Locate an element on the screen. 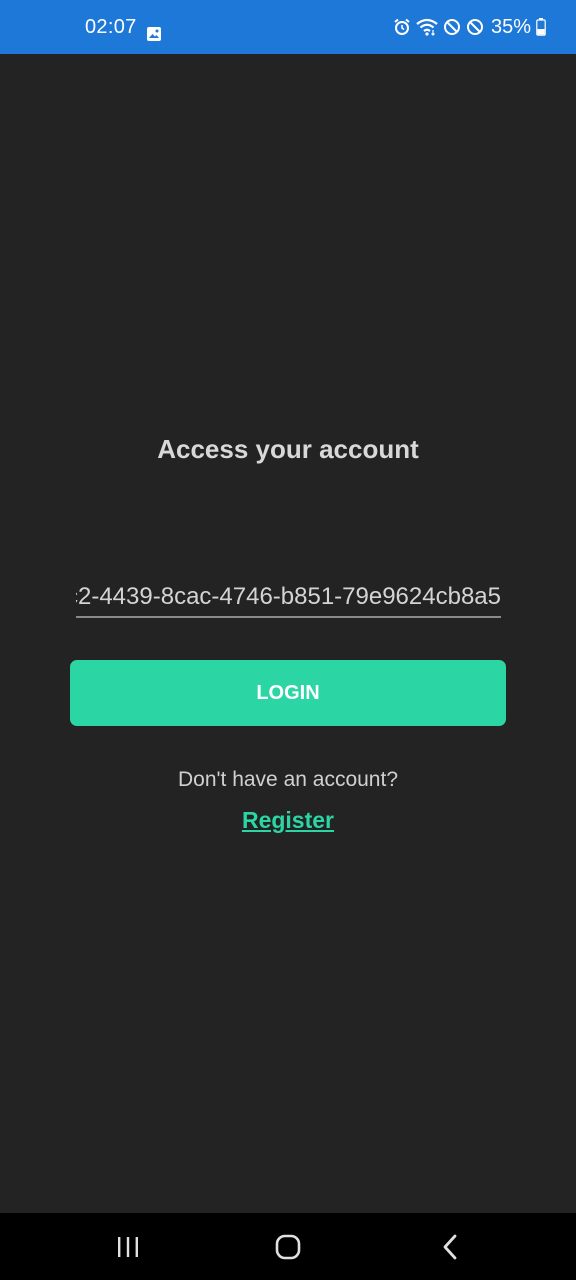 The image size is (576, 1280). register-link: Register is located at coordinates (288, 820).